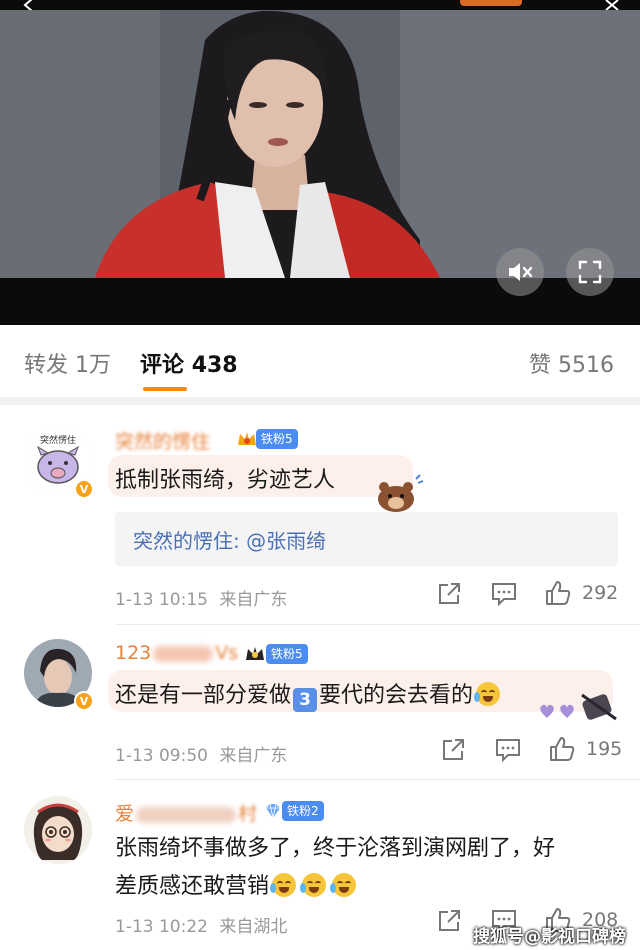  What do you see at coordinates (125, 814) in the screenshot?
I see `username-text: 爱` at bounding box center [125, 814].